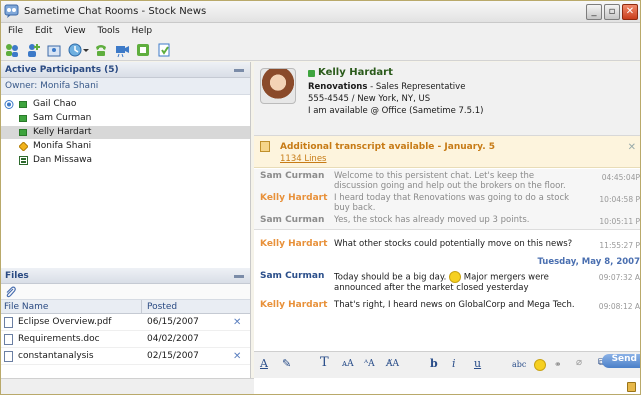  Describe the element at coordinates (33, 50) in the screenshot. I see `add-user-icon` at that location.